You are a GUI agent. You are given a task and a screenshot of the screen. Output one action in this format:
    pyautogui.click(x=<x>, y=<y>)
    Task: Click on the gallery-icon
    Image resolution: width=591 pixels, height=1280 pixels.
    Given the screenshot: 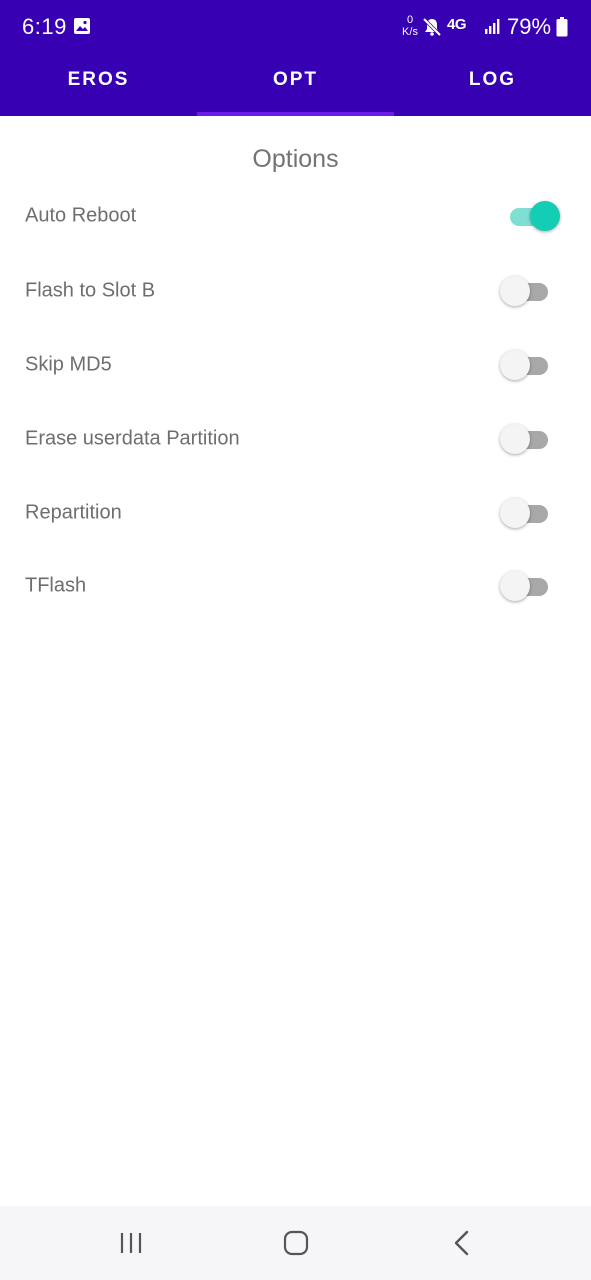 What is the action you would take?
    pyautogui.click(x=82, y=26)
    